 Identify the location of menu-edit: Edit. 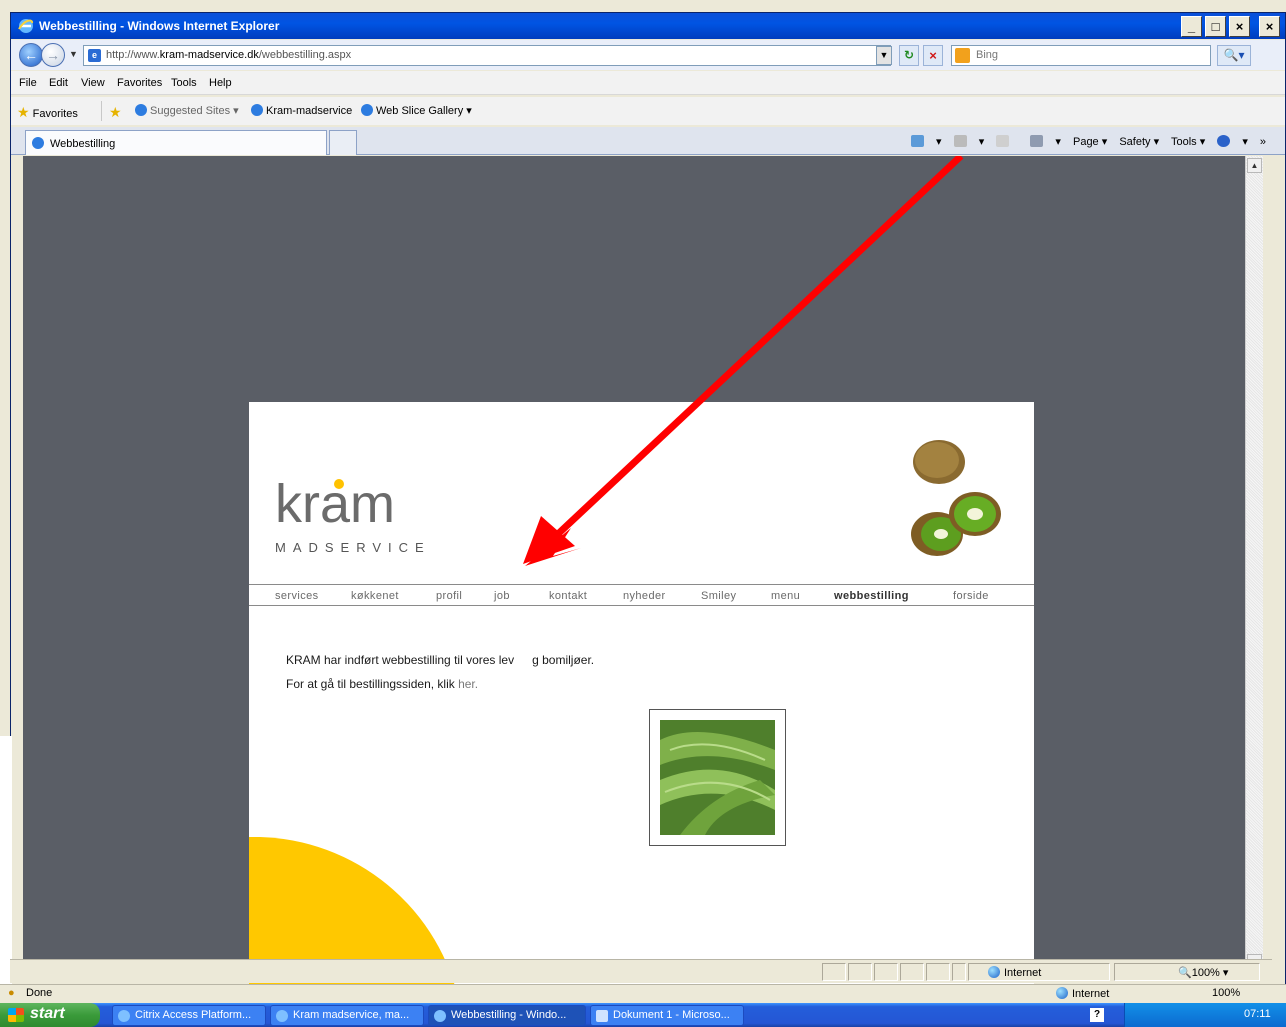
(58, 83).